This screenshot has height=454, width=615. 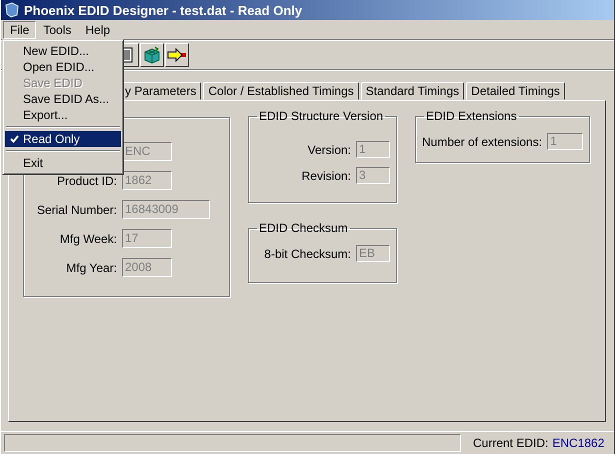 I want to click on group-title: EDID Structure Version, so click(x=321, y=116).